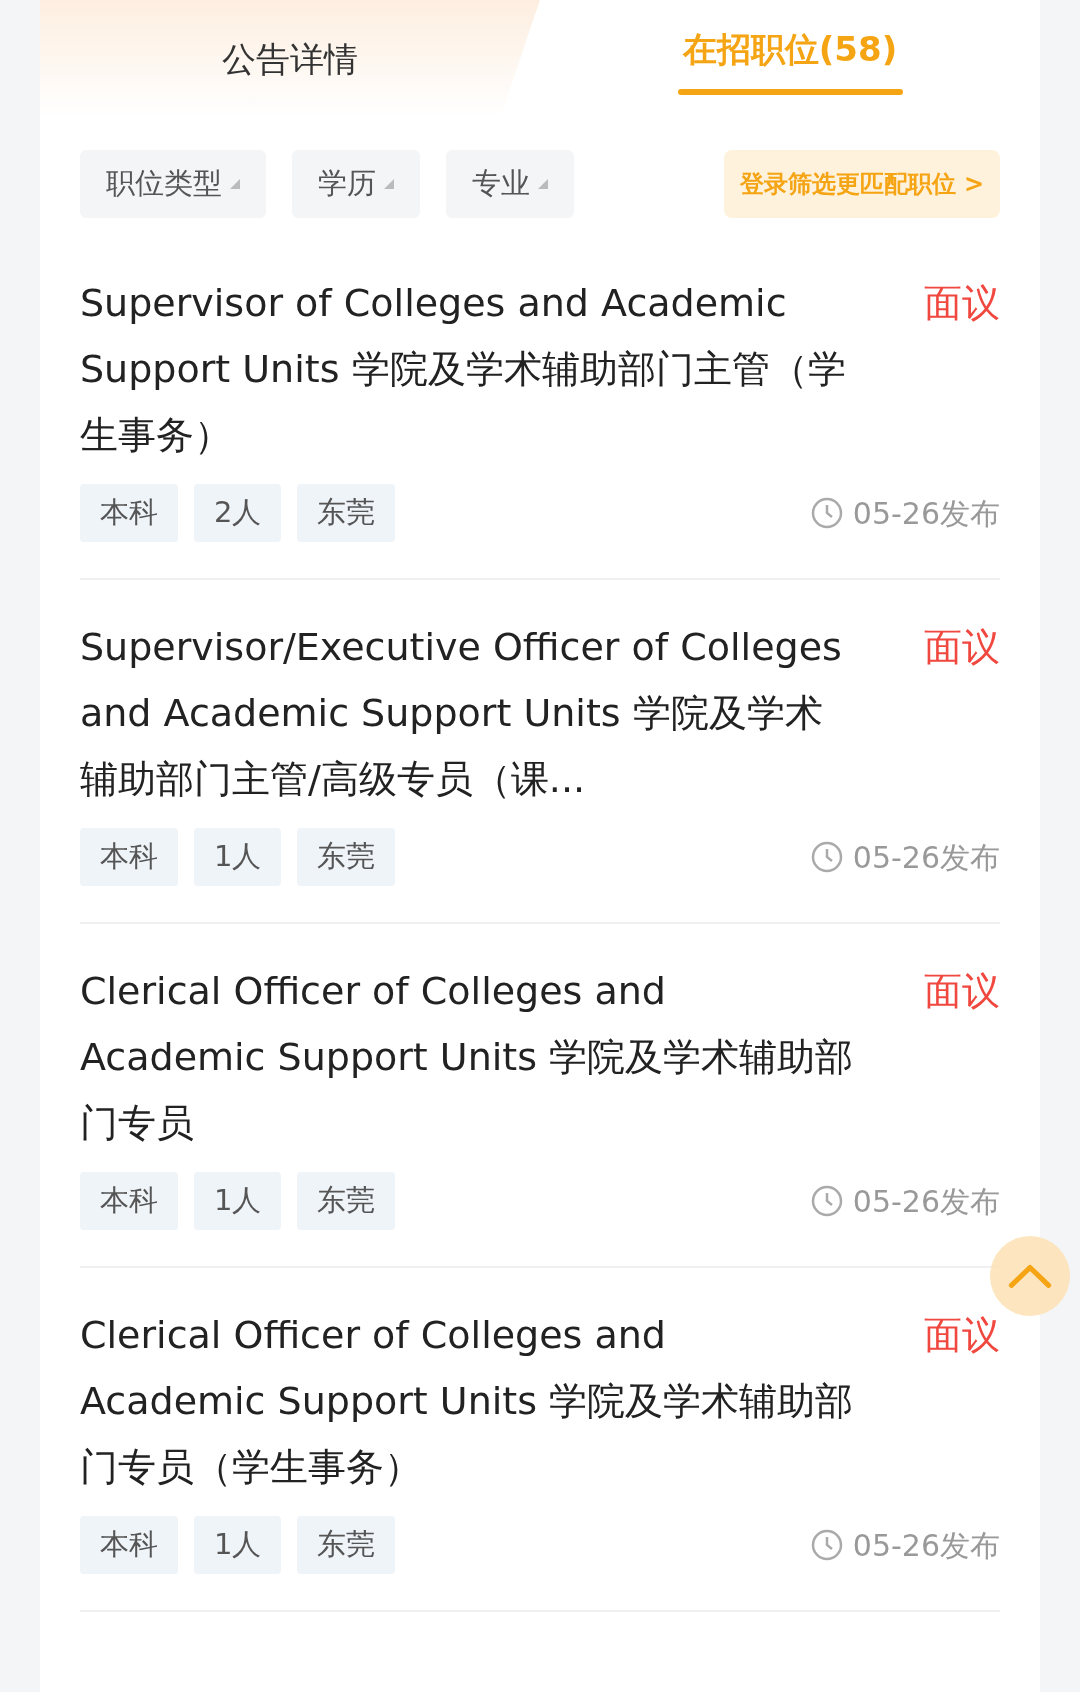 This screenshot has width=1080, height=1692. Describe the element at coordinates (238, 513) in the screenshot. I see `tag: 2人` at that location.